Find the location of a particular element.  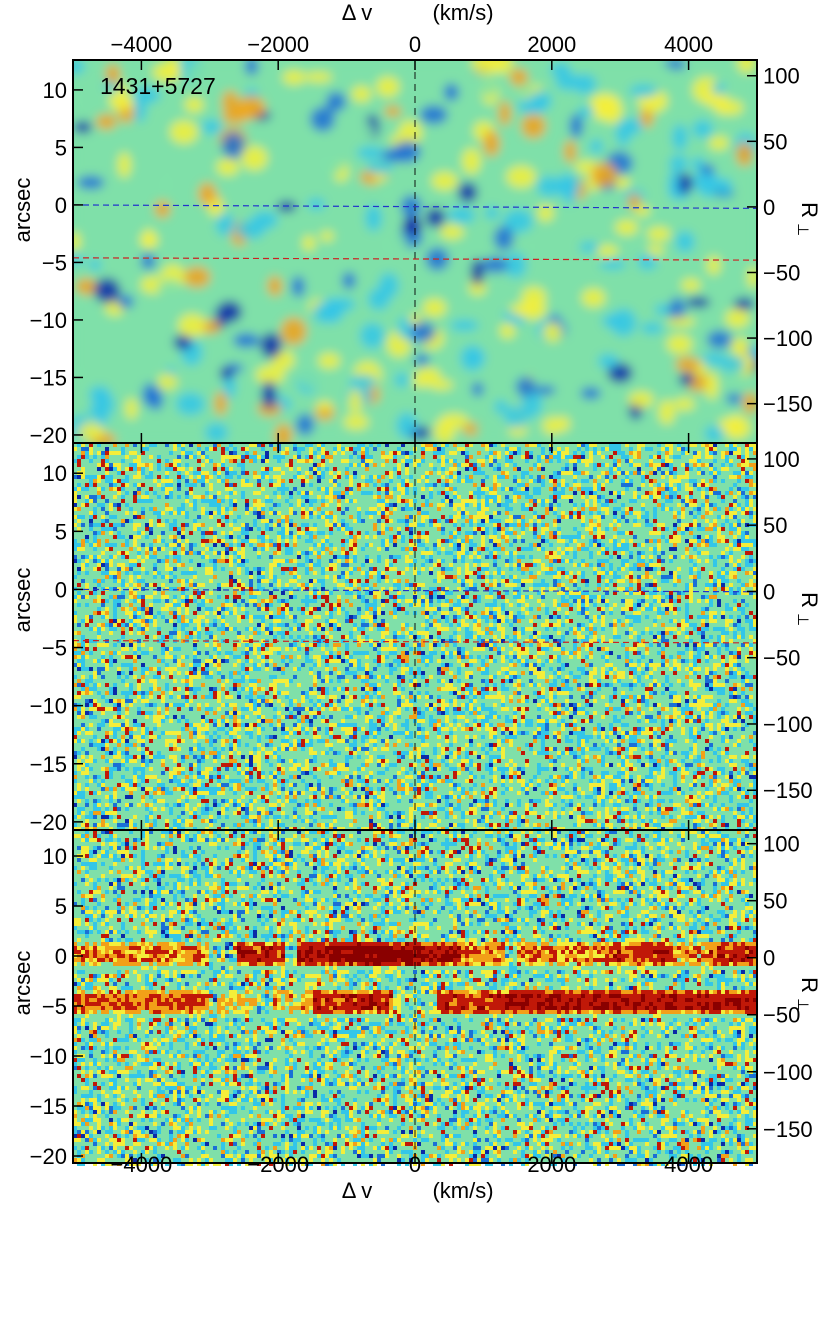

left-axis-label-panel-1: arcsec is located at coordinates (22, 210).